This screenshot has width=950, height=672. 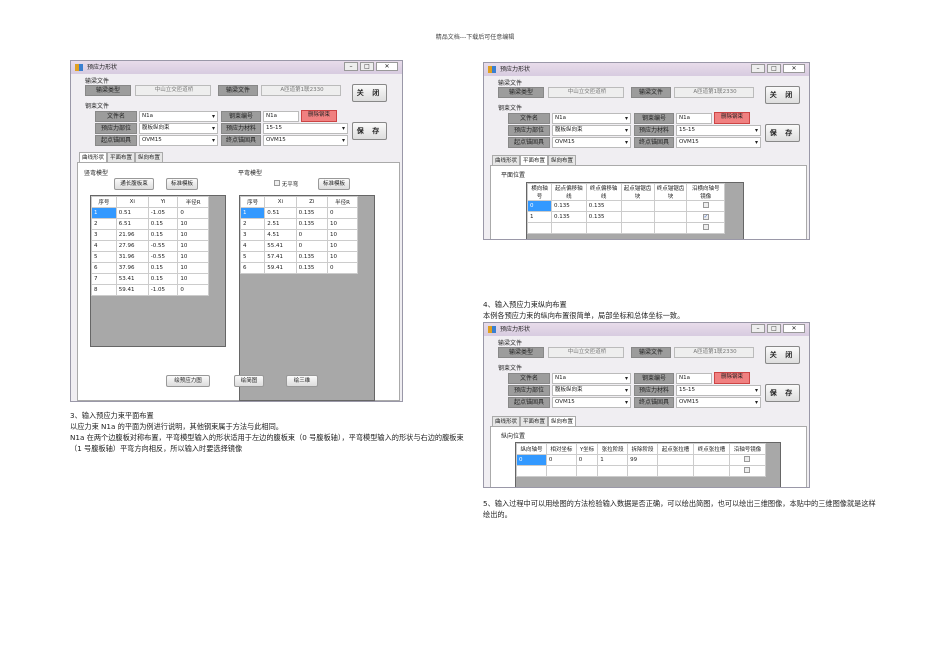 I want to click on table-cell: 3, so click(x=104, y=235).